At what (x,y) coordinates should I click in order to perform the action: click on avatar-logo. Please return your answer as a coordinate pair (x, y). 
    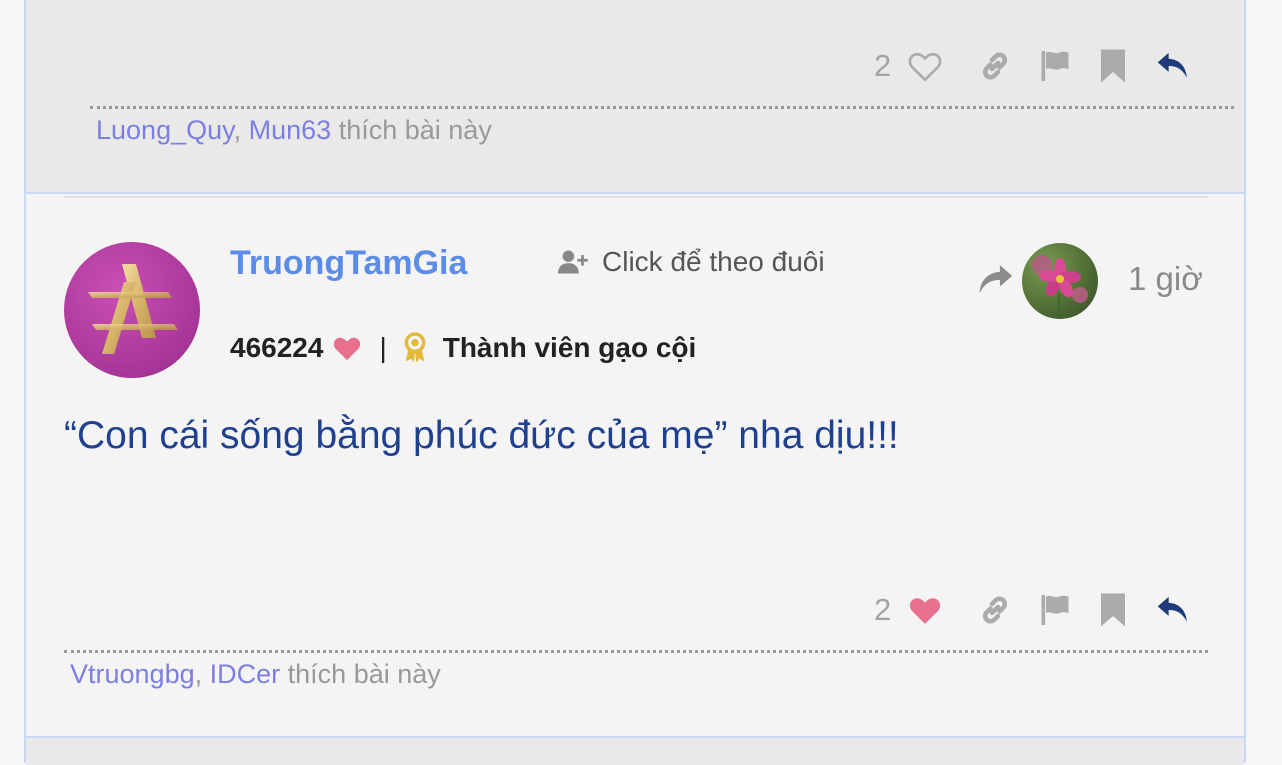
    Looking at the image, I should click on (133, 309).